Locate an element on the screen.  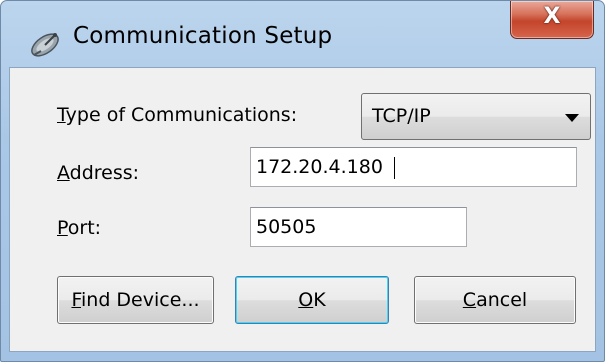
address-field-box is located at coordinates (413, 167).